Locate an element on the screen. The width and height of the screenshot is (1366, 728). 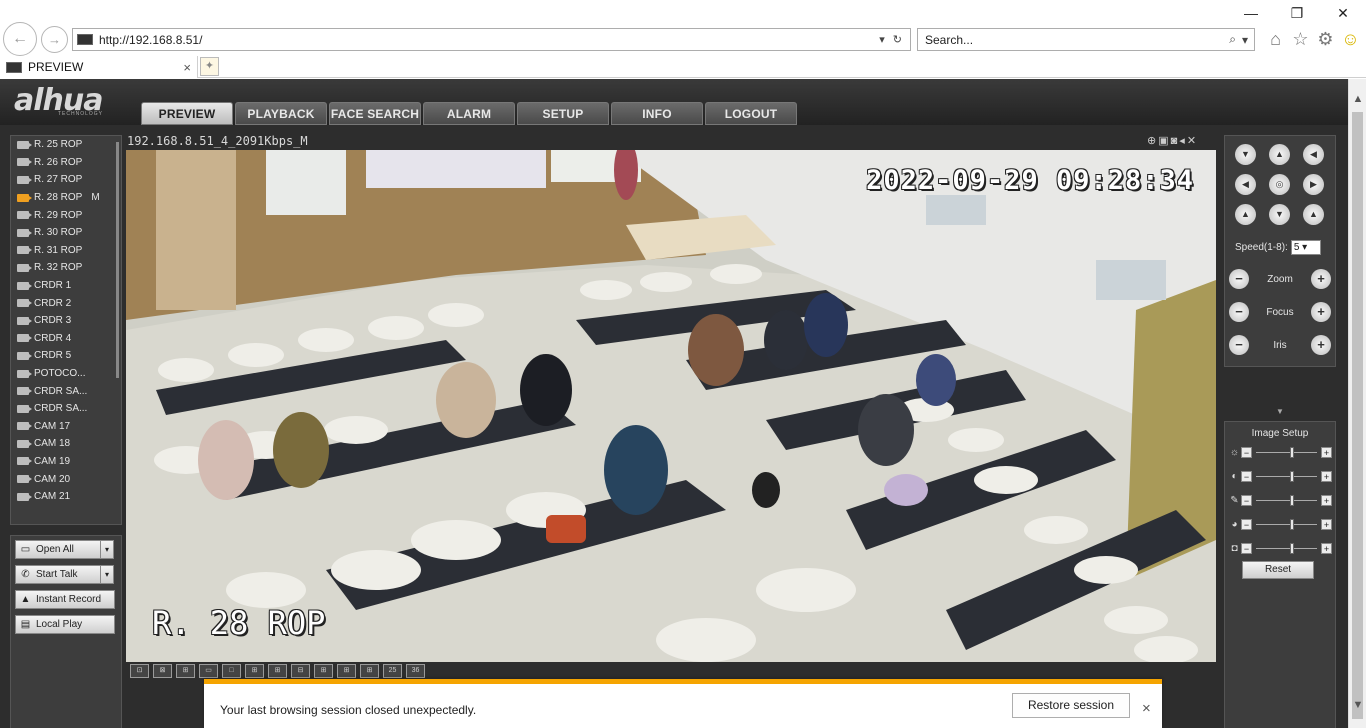
search-icon: ⌕ is located at coordinates (1232, 39).